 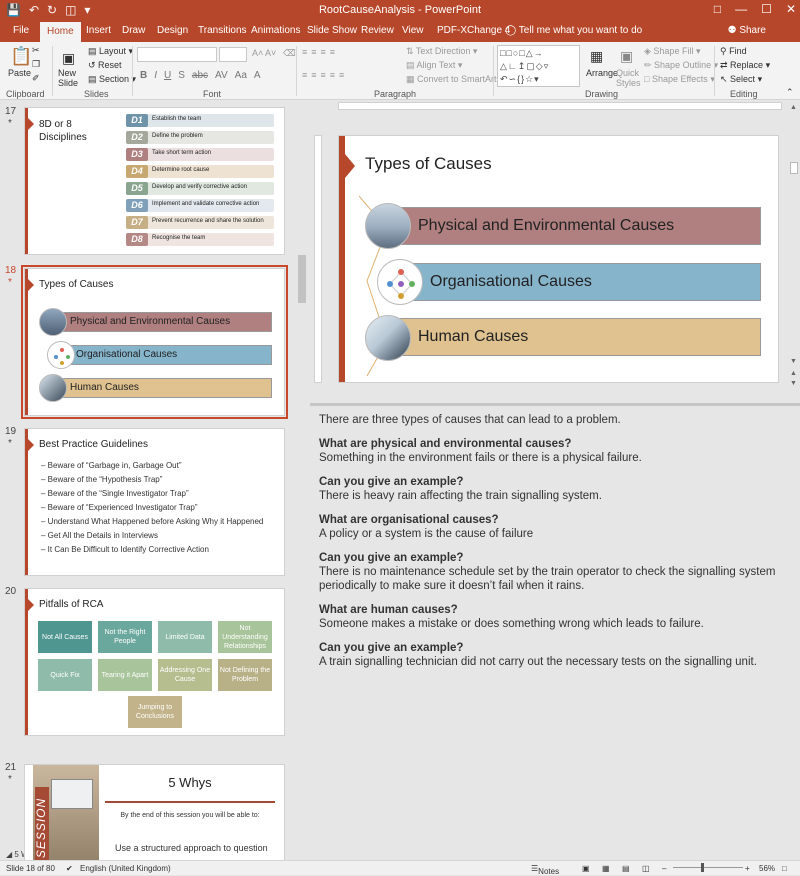 What do you see at coordinates (793, 383) in the screenshot?
I see `next-slide-icon: ▼` at bounding box center [793, 383].